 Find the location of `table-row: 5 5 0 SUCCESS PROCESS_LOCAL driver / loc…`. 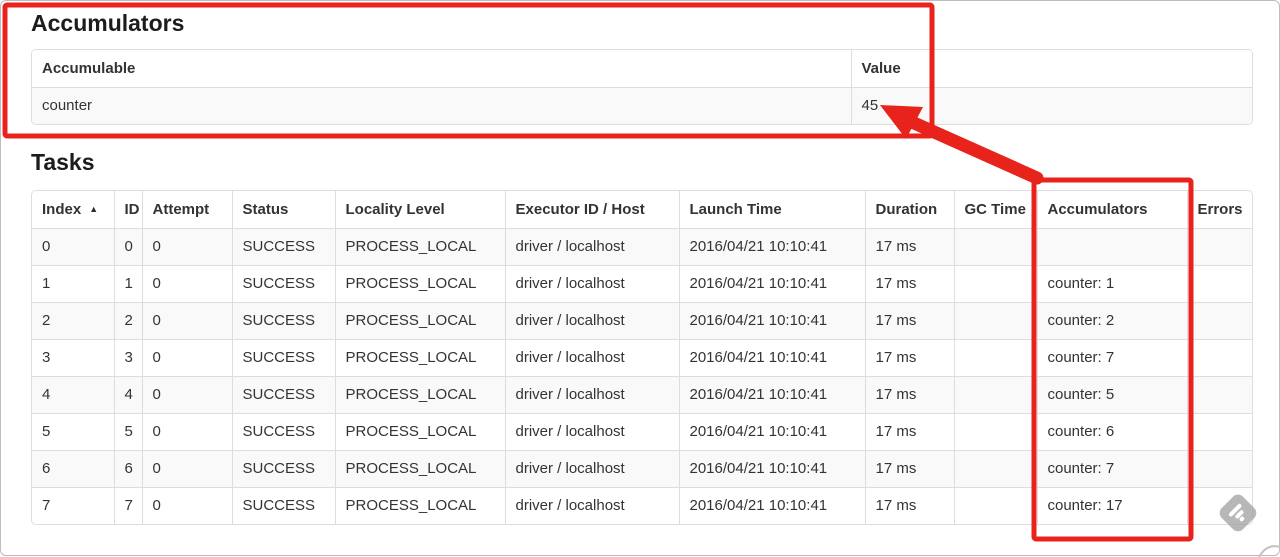

table-row: 5 5 0 SUCCESS PROCESS_LOCAL driver / loc… is located at coordinates (642, 432).